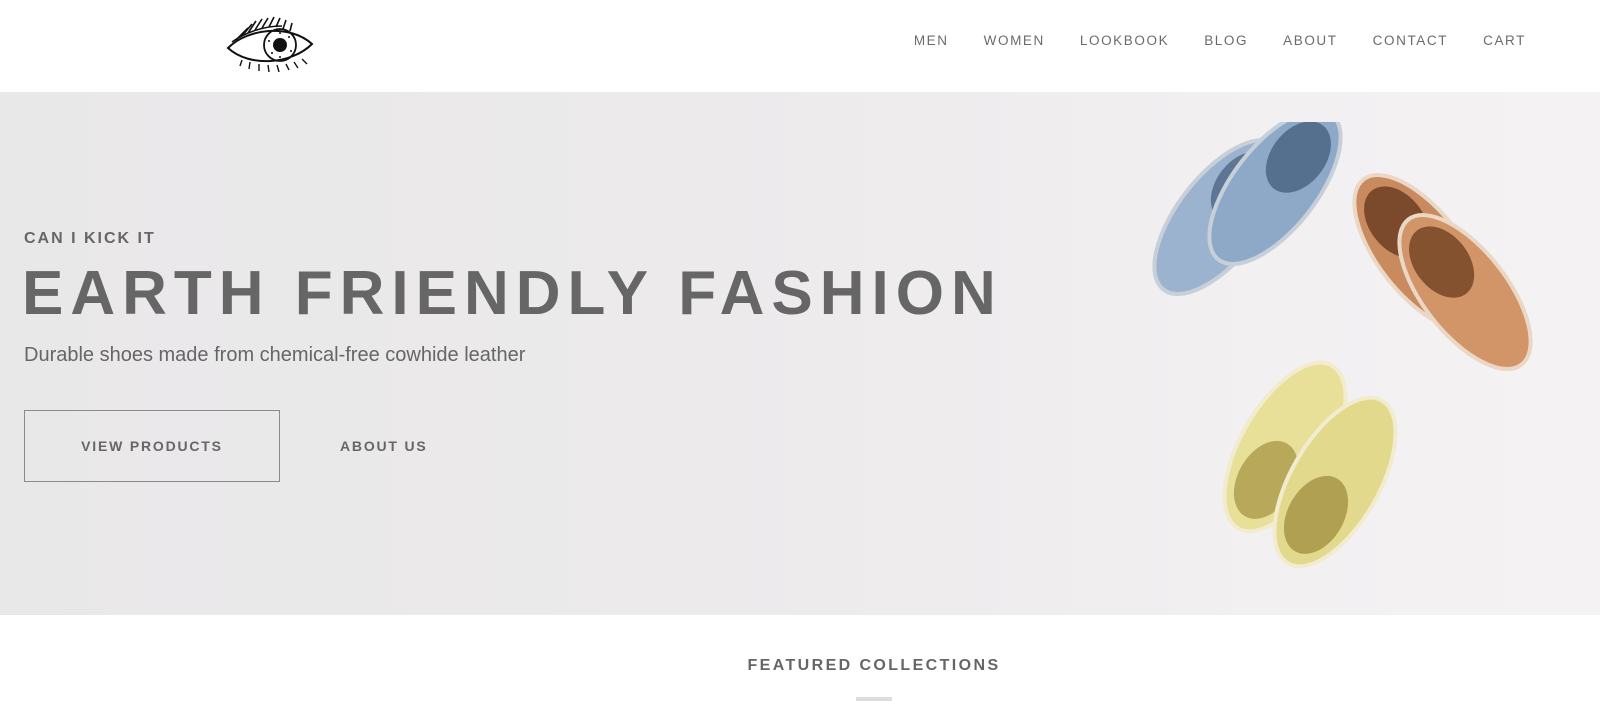 The image size is (1600, 727). Describe the element at coordinates (1310, 41) in the screenshot. I see `nav-about: ABOUT` at that location.